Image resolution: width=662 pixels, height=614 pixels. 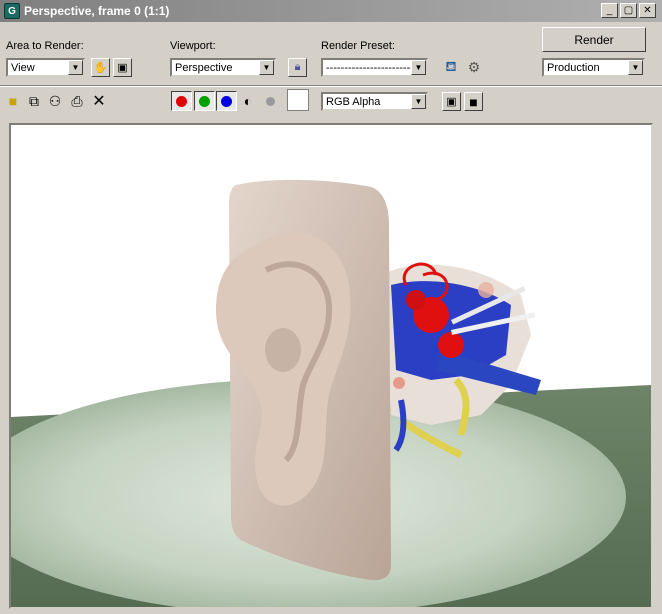 I want to click on print-icon: ⎙, so click(x=77, y=100).